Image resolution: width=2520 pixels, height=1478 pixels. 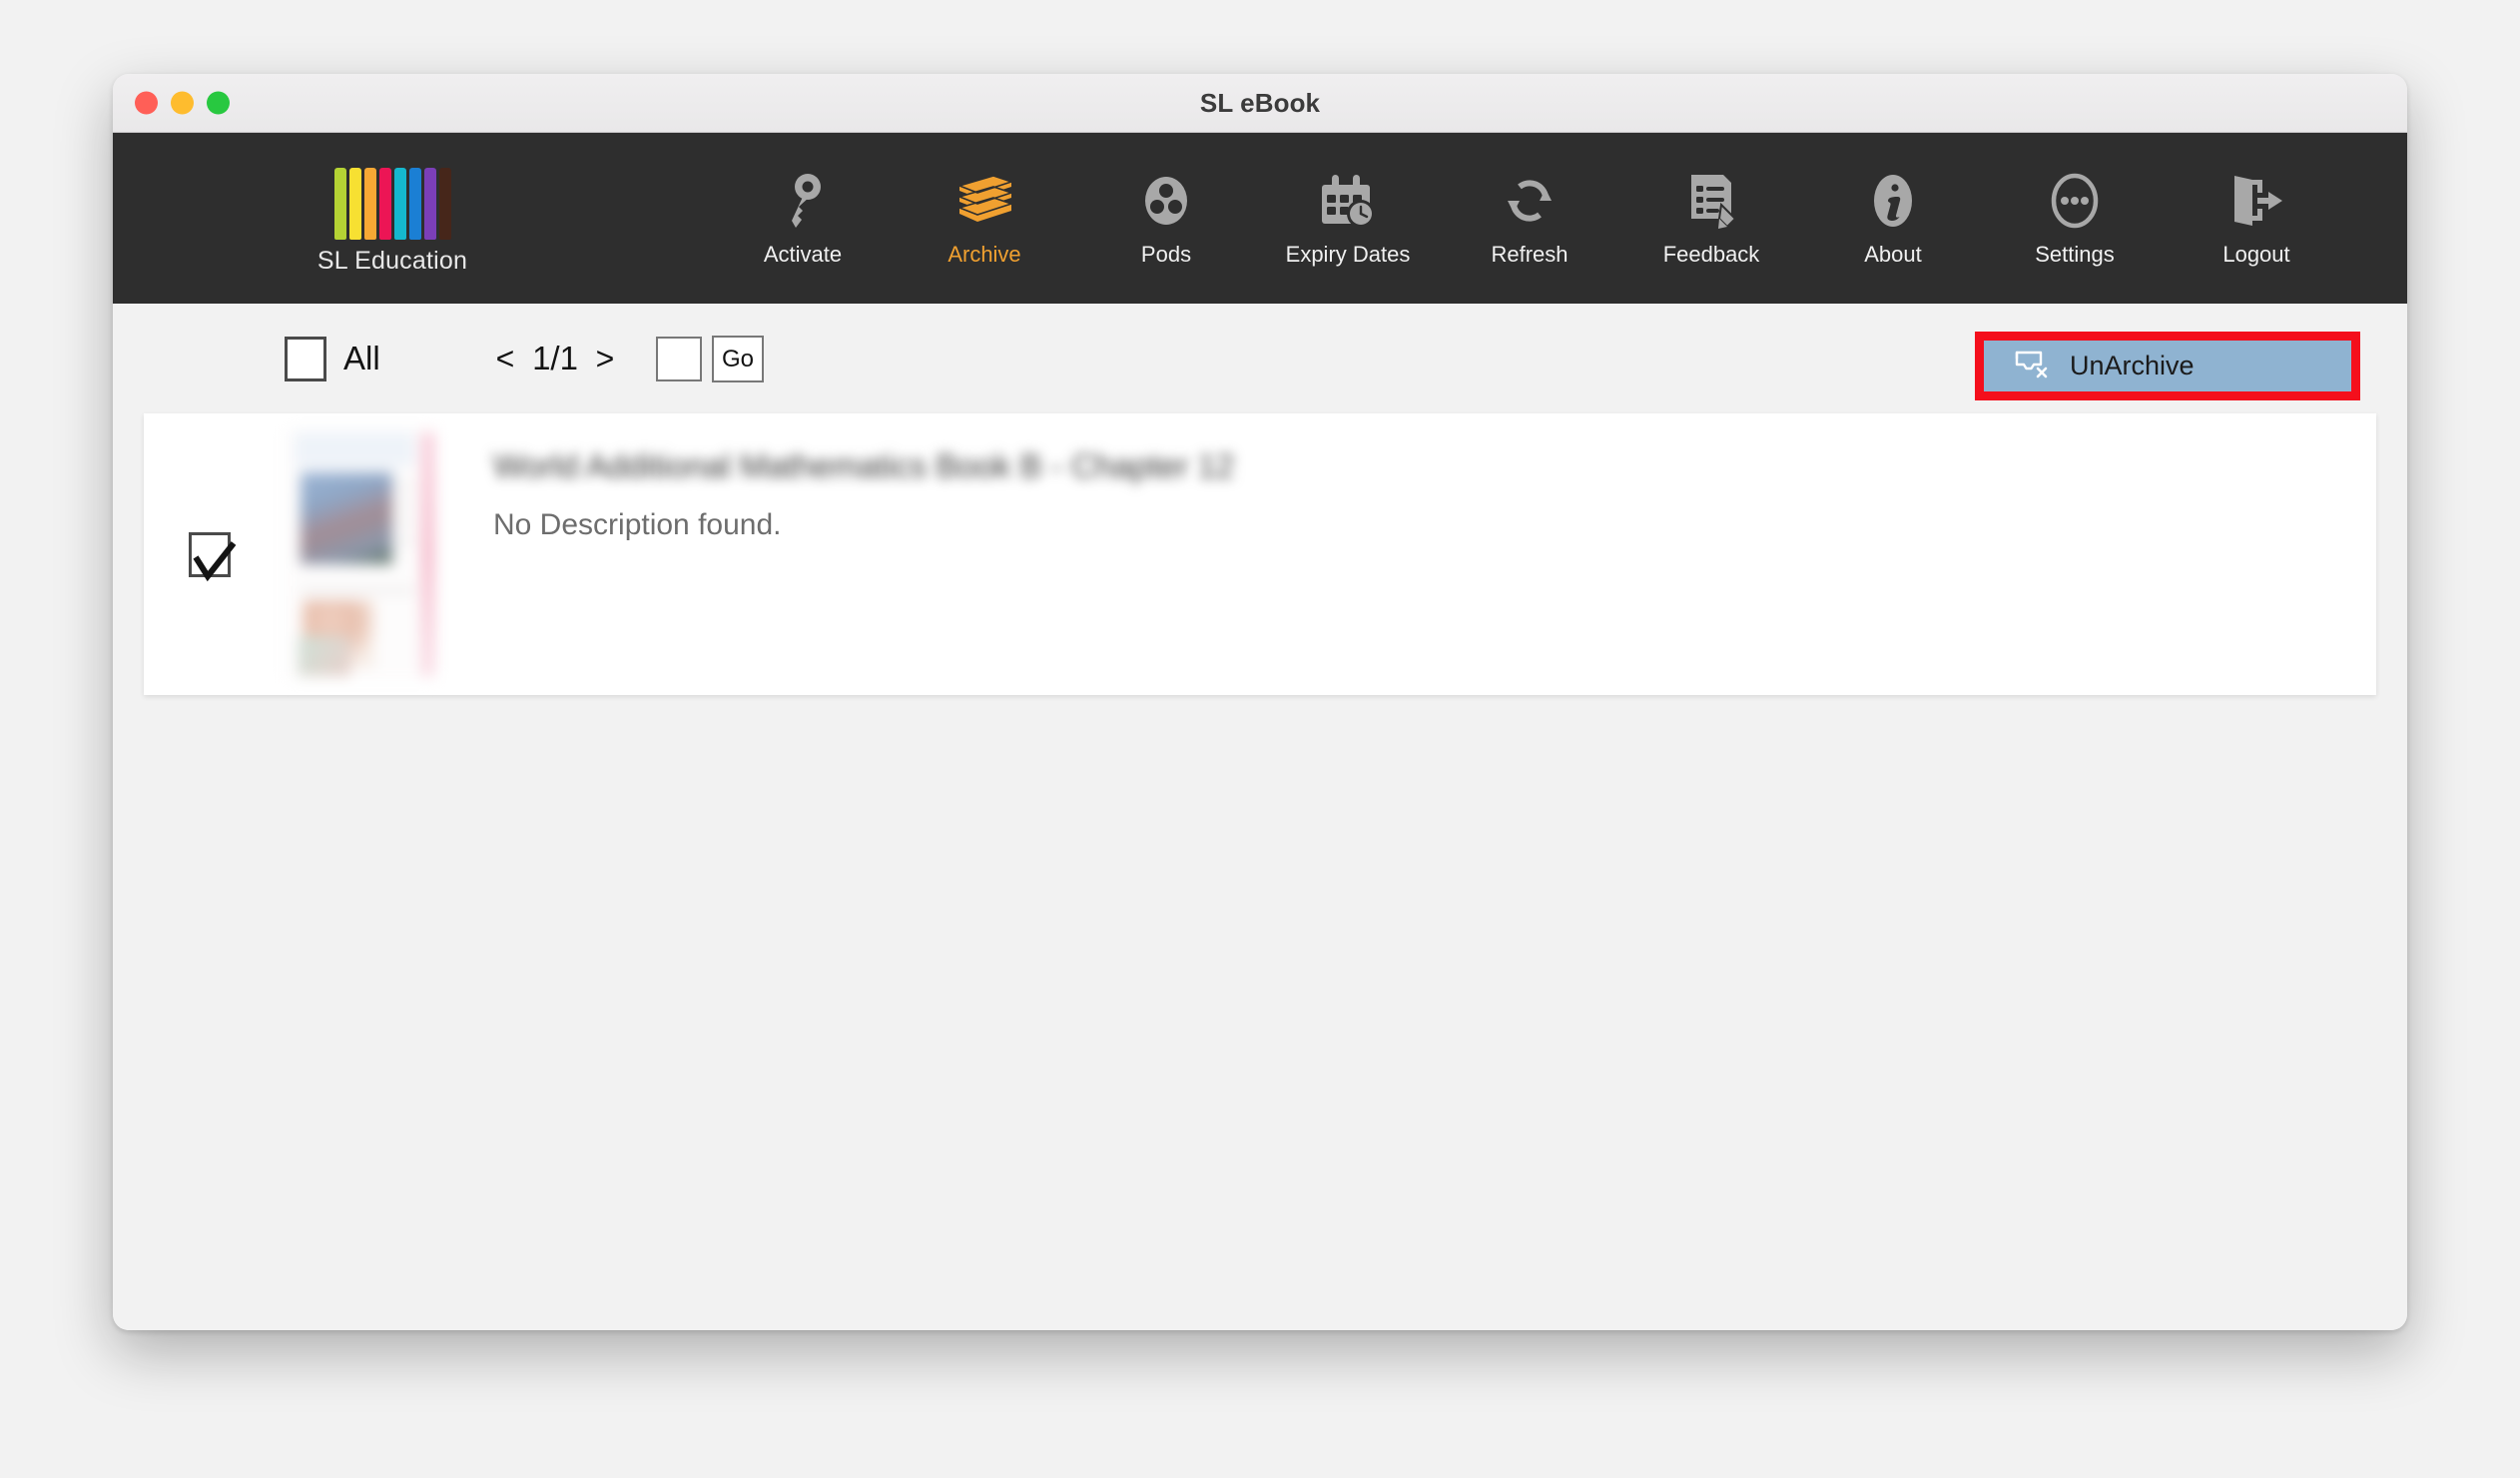 What do you see at coordinates (213, 556) in the screenshot?
I see `row-checkbox` at bounding box center [213, 556].